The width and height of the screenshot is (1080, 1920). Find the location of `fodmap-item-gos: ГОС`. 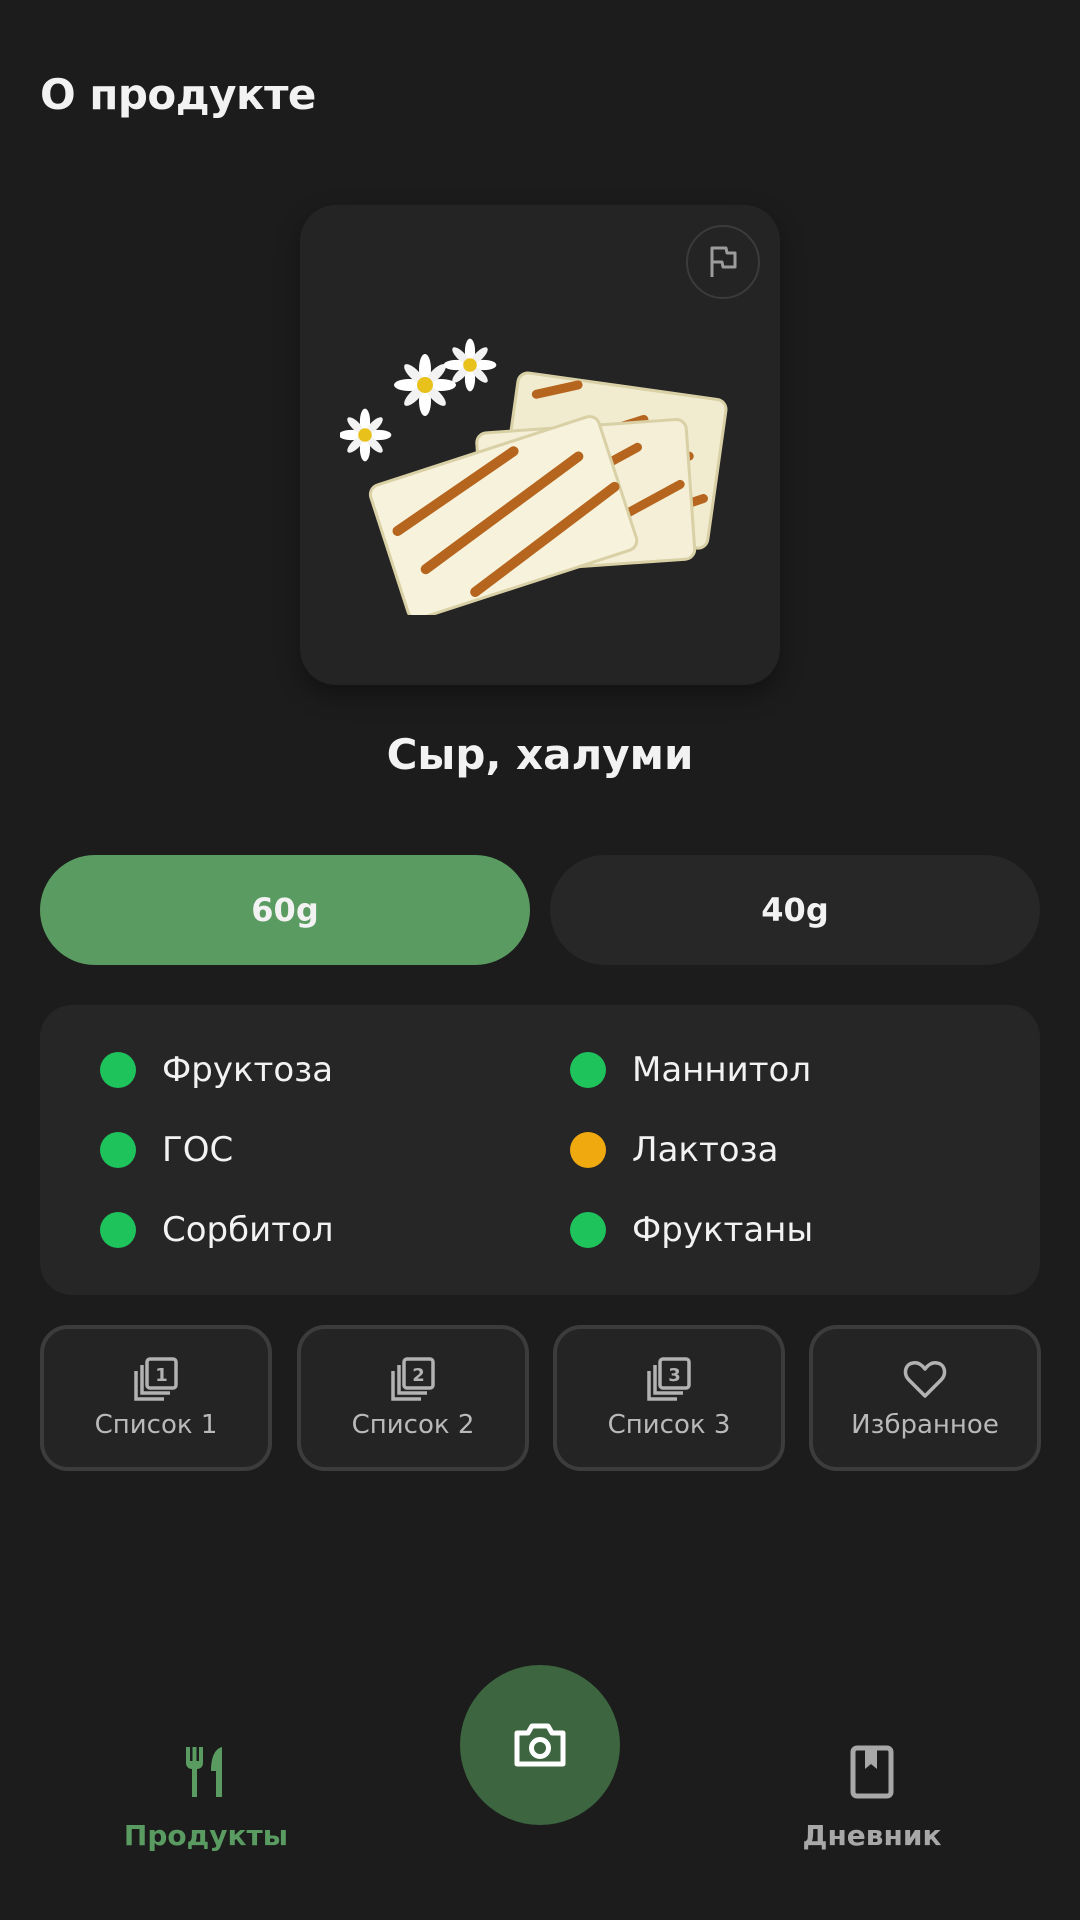

fodmap-item-gos: ГОС is located at coordinates (166, 1150).